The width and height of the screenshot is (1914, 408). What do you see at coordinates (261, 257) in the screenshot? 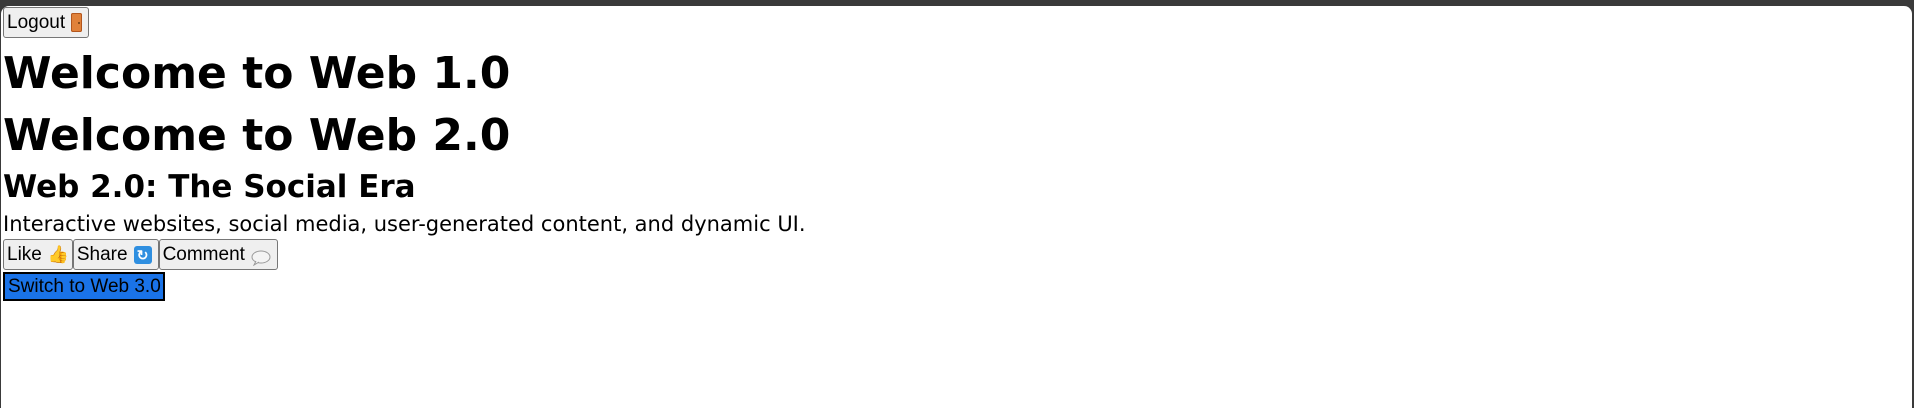
I see `speech-bubble-icon` at bounding box center [261, 257].